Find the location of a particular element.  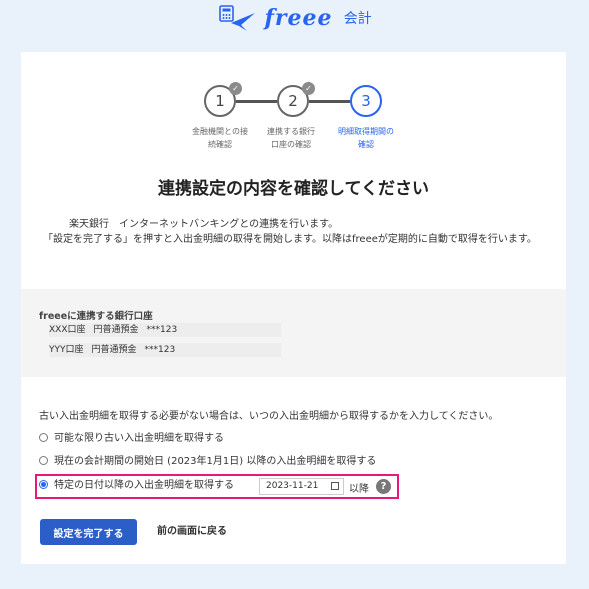

help-icon: ? is located at coordinates (383, 486).